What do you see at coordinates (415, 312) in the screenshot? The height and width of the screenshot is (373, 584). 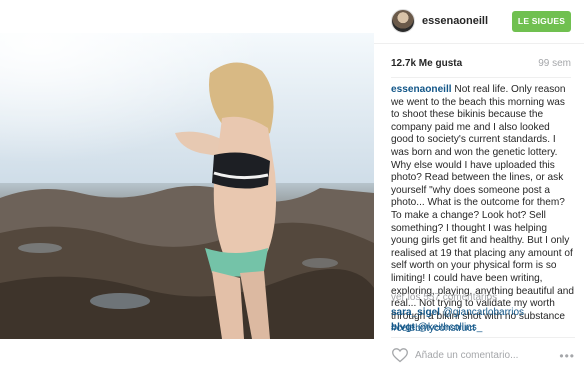 I see `comment-user: sara_sigel` at bounding box center [415, 312].